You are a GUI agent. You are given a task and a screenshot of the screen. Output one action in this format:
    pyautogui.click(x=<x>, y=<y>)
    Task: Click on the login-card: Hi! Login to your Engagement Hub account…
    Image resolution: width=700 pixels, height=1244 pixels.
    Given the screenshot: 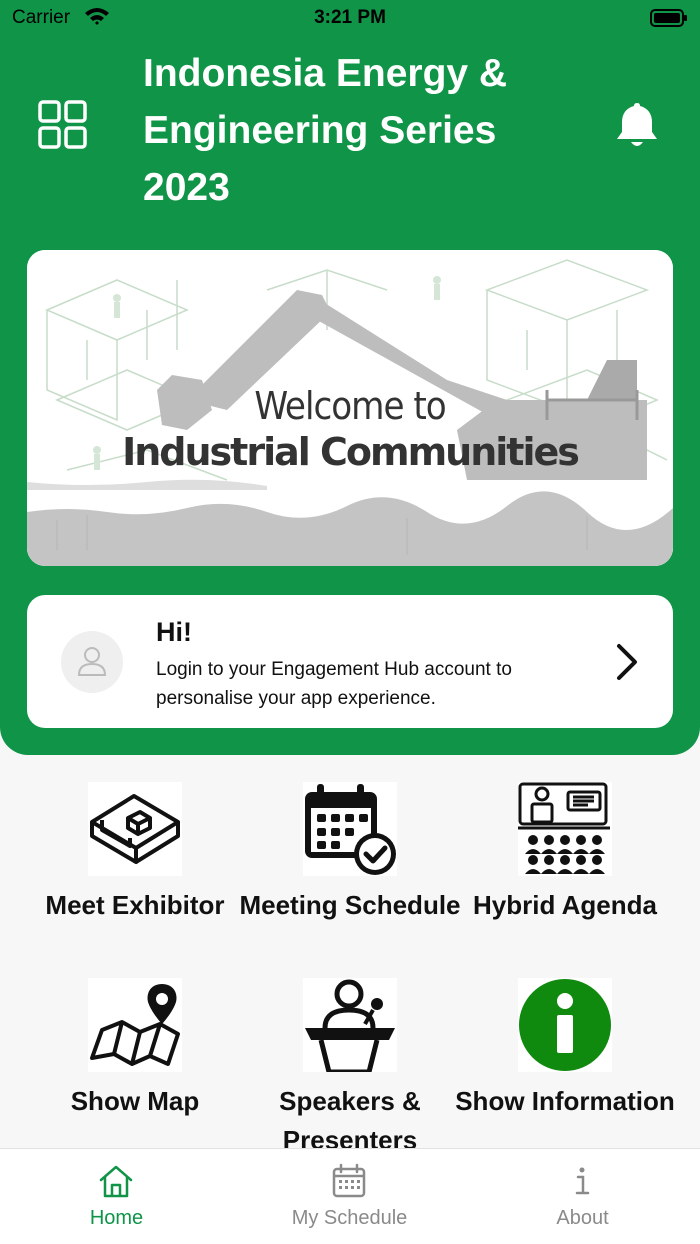 What is the action you would take?
    pyautogui.click(x=350, y=661)
    